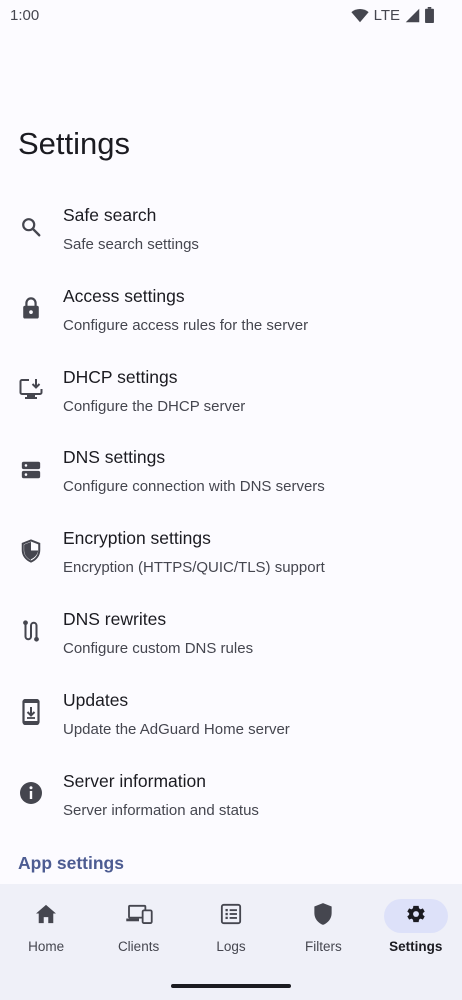 This screenshot has width=462, height=1000. What do you see at coordinates (134, 780) in the screenshot?
I see `item-title: Server information` at bounding box center [134, 780].